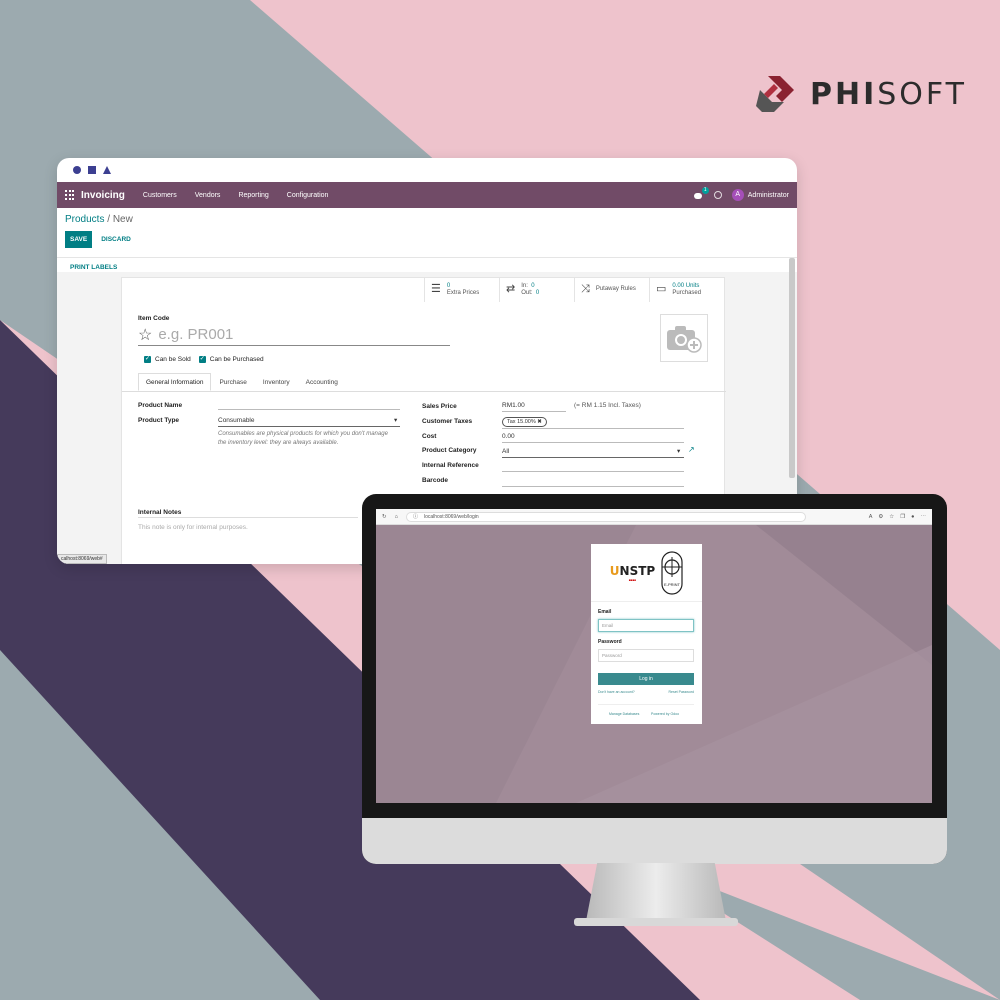 The height and width of the screenshot is (1000, 1000). Describe the element at coordinates (632, 579) in the screenshot. I see `nstp-logo-sub: ■■■■` at that location.